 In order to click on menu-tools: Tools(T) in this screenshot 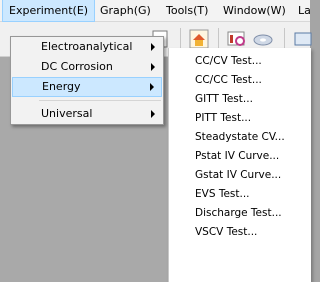, I will do `click(187, 10)`.